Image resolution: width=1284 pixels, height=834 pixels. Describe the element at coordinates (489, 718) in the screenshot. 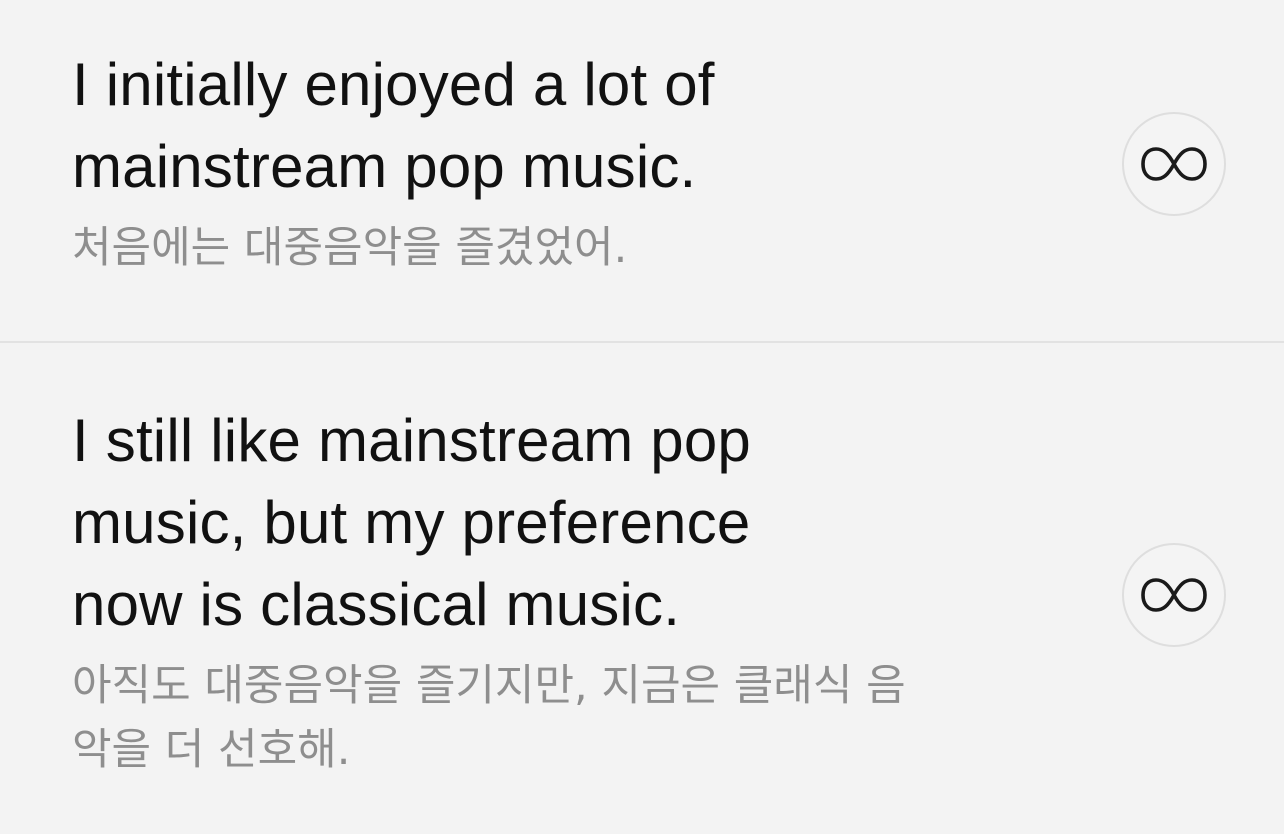

I see `korean-translation: 아직도 대중음악을 즐기지만, 지금은 클래식 음 악을 더 선호해.` at that location.